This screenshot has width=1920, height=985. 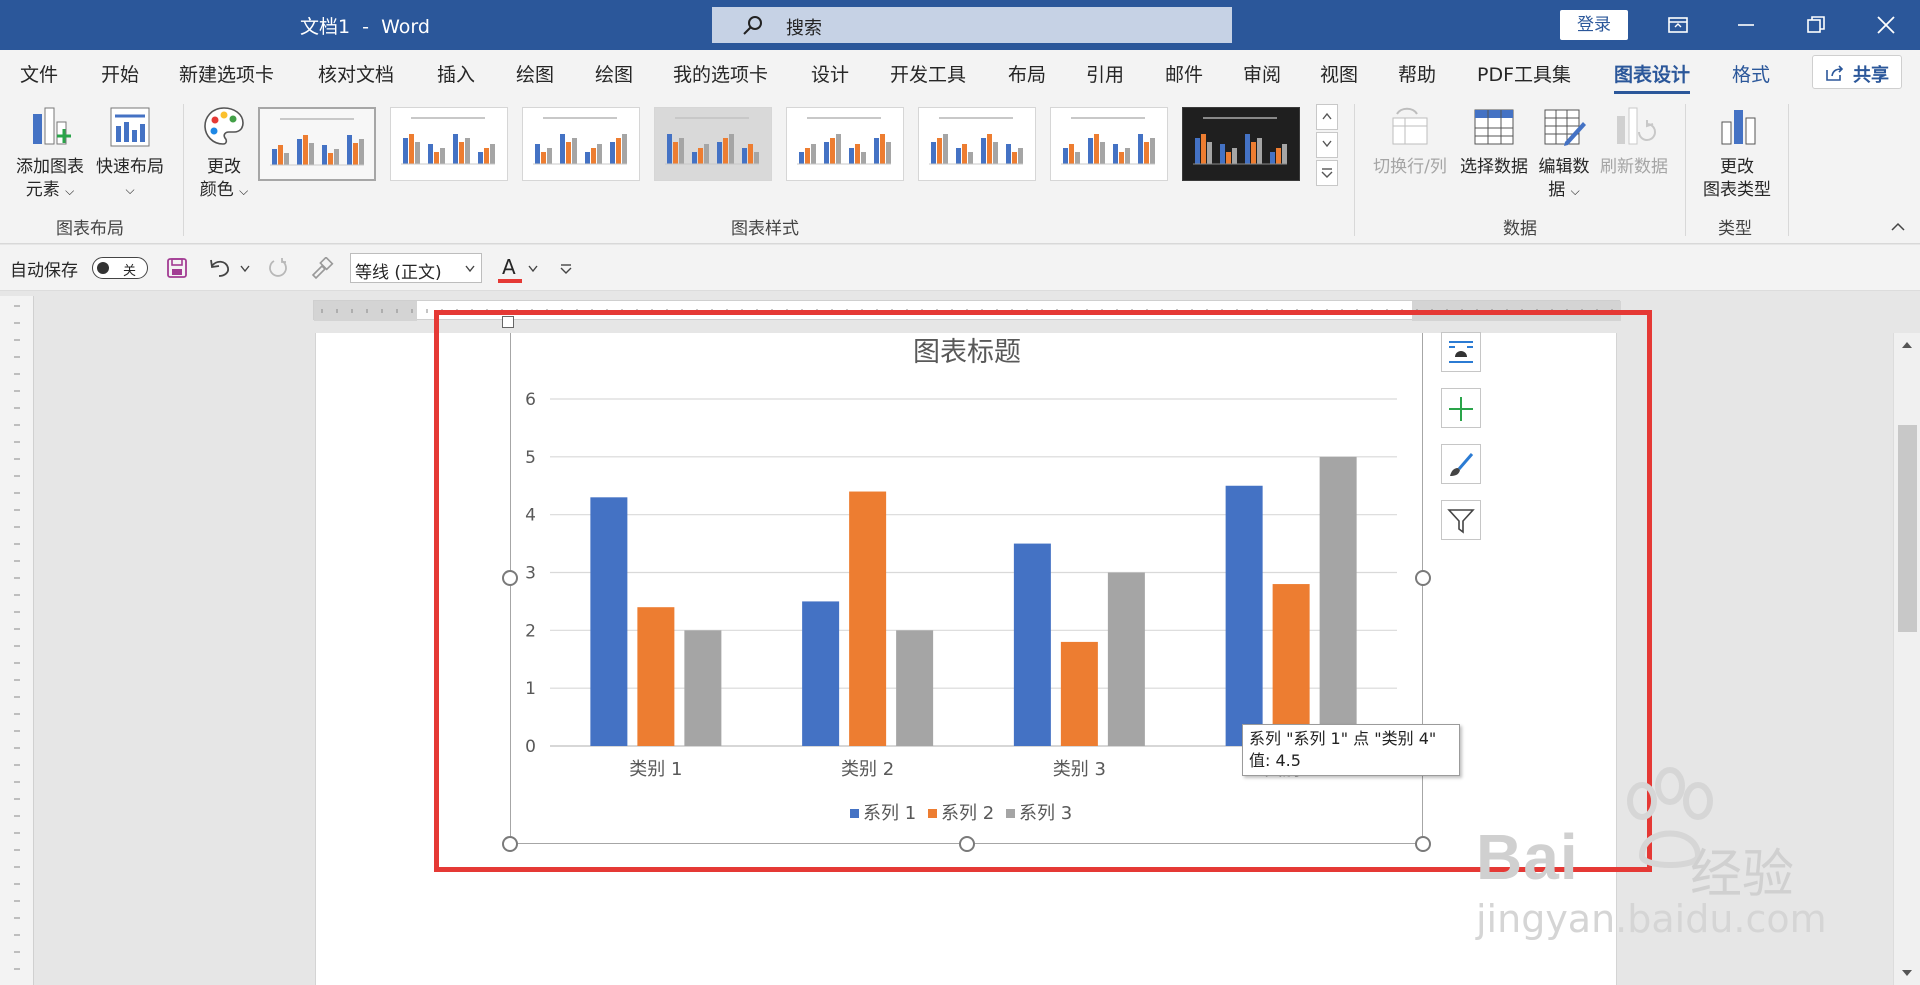 I want to click on login-button: 登录, so click(x=1594, y=25).